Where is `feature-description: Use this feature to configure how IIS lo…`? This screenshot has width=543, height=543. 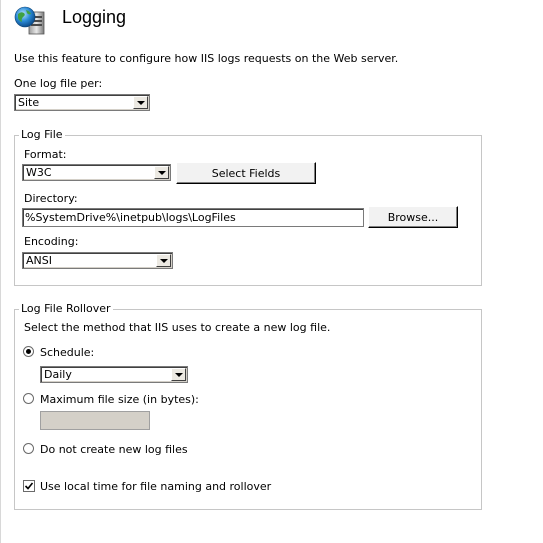 feature-description: Use this feature to configure how IIS lo… is located at coordinates (206, 58).